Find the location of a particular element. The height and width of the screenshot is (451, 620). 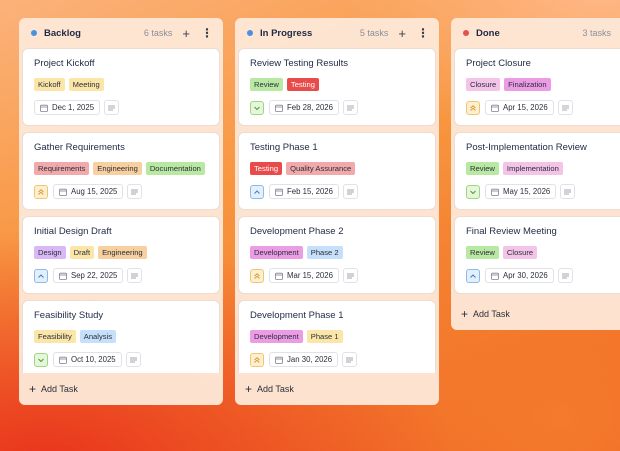

due-date: Apr 30, 2026 is located at coordinates (519, 275).